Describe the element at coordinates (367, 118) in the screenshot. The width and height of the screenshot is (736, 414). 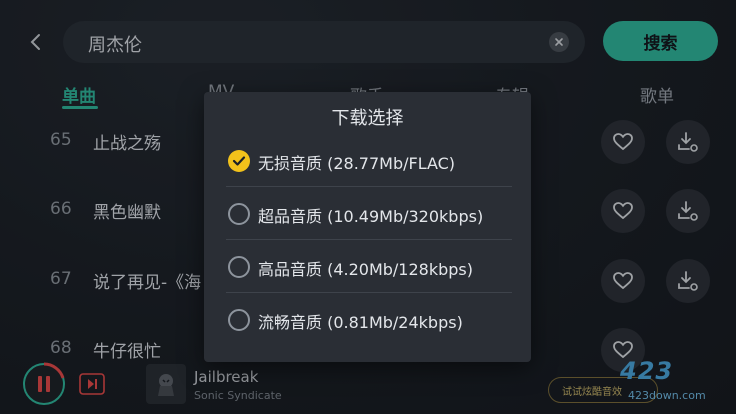
I see `dialog-title: 下载选择` at that location.